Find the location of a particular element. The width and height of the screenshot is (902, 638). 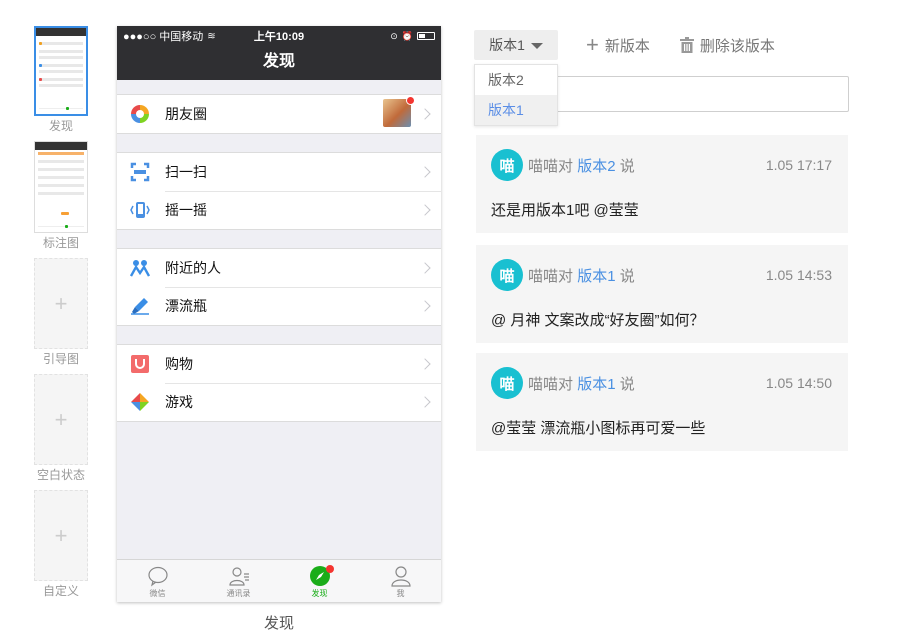

comment-input is located at coordinates (702, 94).